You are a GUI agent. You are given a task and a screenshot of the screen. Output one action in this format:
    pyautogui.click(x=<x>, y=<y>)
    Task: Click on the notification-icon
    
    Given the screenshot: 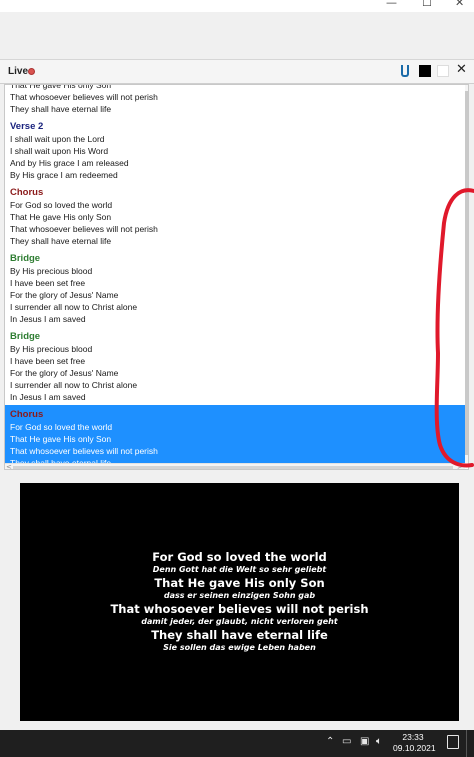 What is the action you would take?
    pyautogui.click(x=453, y=742)
    